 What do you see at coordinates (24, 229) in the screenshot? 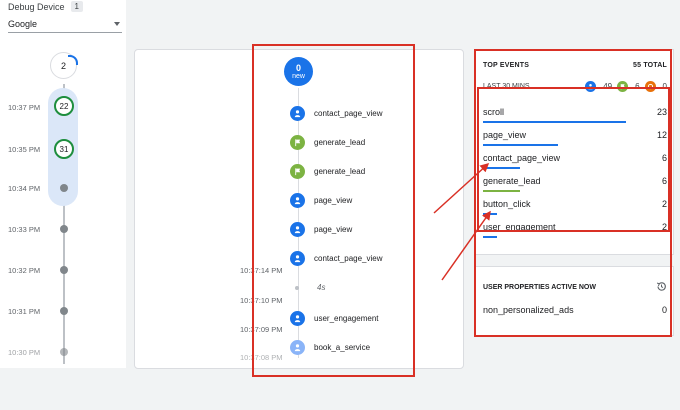
I see `minute-time-label: 10:33 PM` at bounding box center [24, 229].